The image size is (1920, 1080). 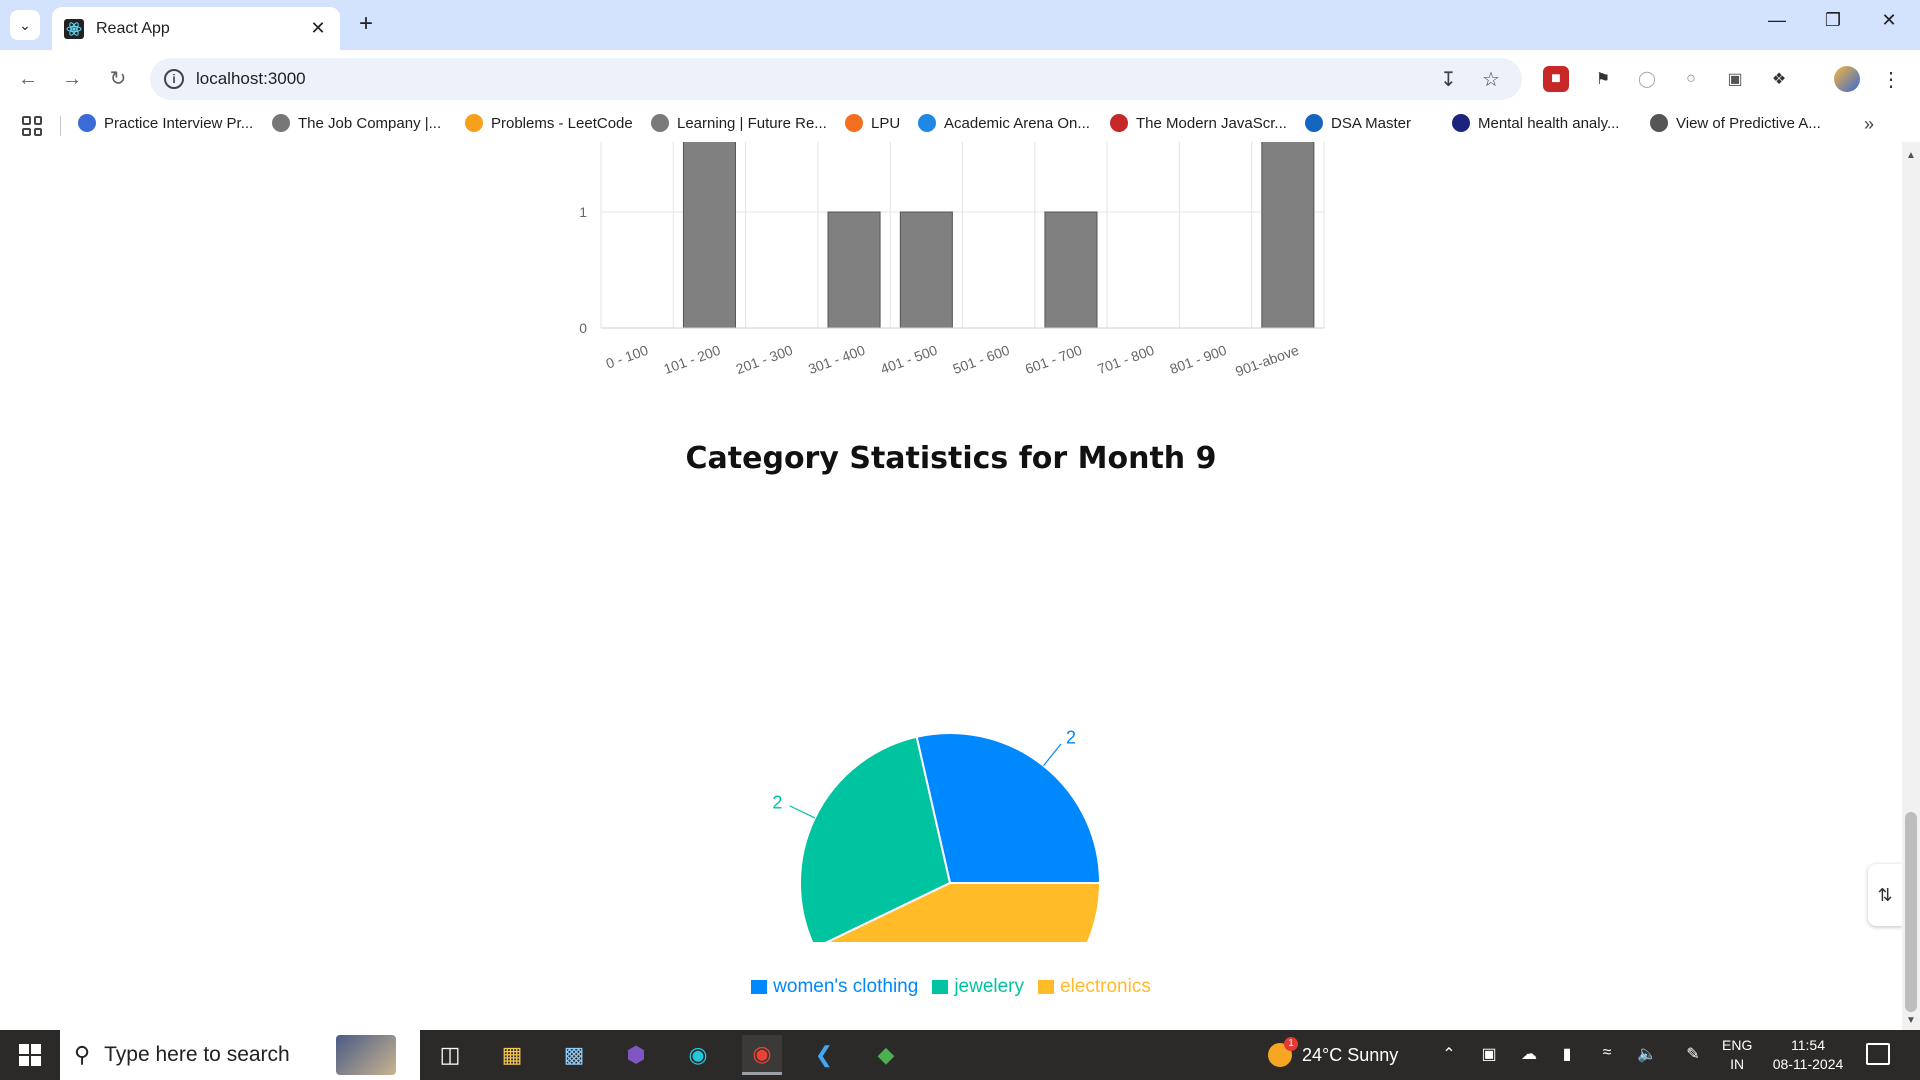 I want to click on scrollbar-thumb, so click(x=1911, y=912).